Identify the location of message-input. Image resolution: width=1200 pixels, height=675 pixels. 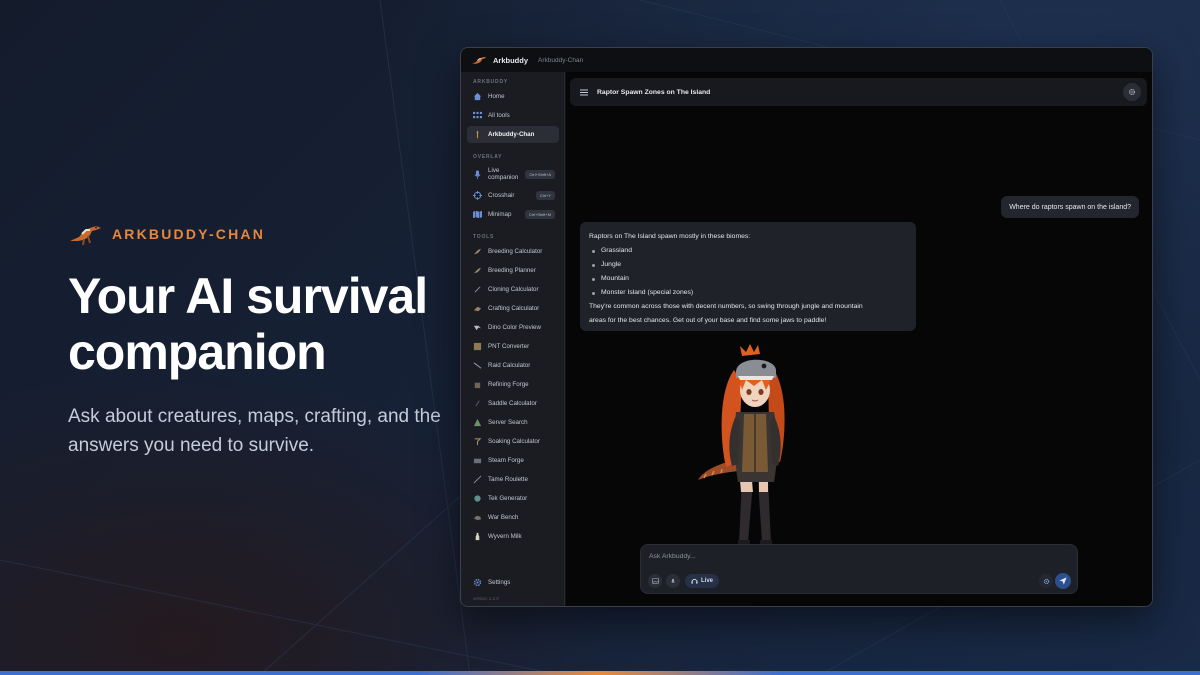
(799, 556).